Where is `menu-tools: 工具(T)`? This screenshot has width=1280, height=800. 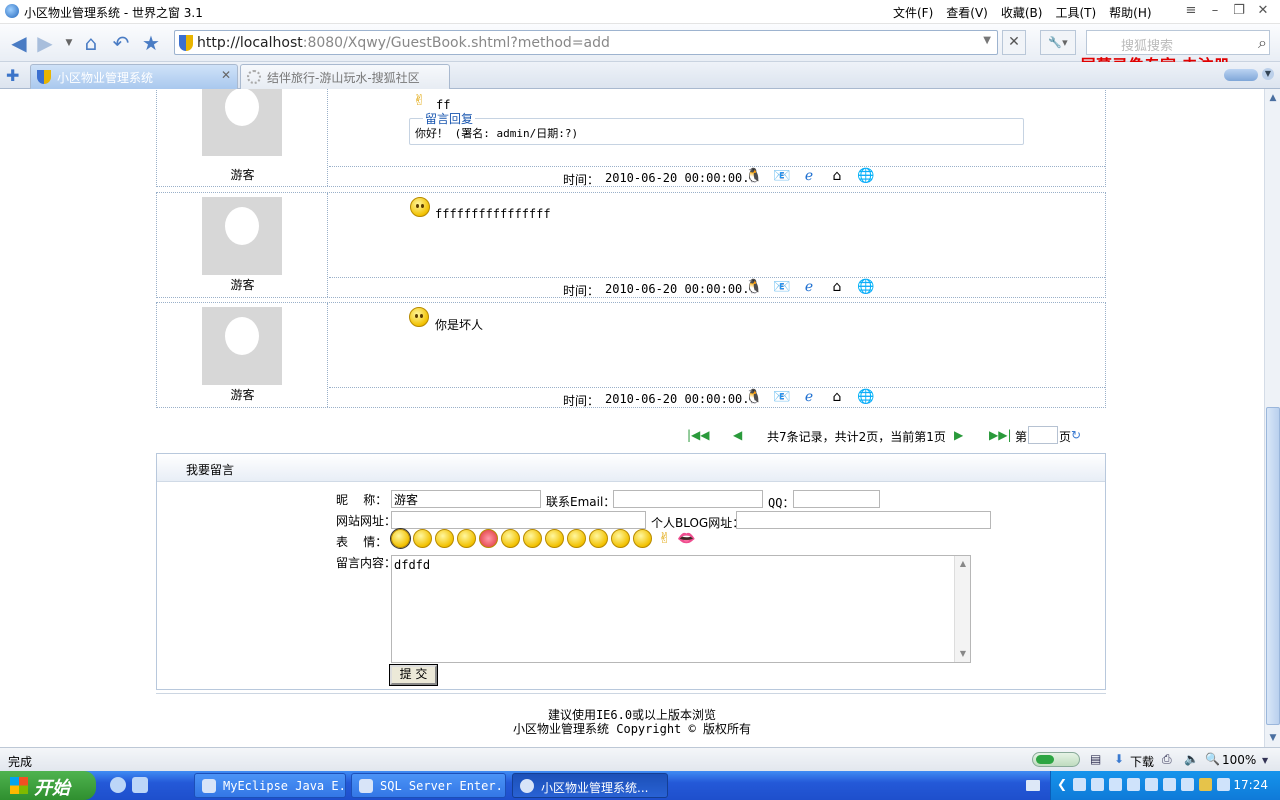
menu-tools: 工具(T) is located at coordinates (1075, 12).